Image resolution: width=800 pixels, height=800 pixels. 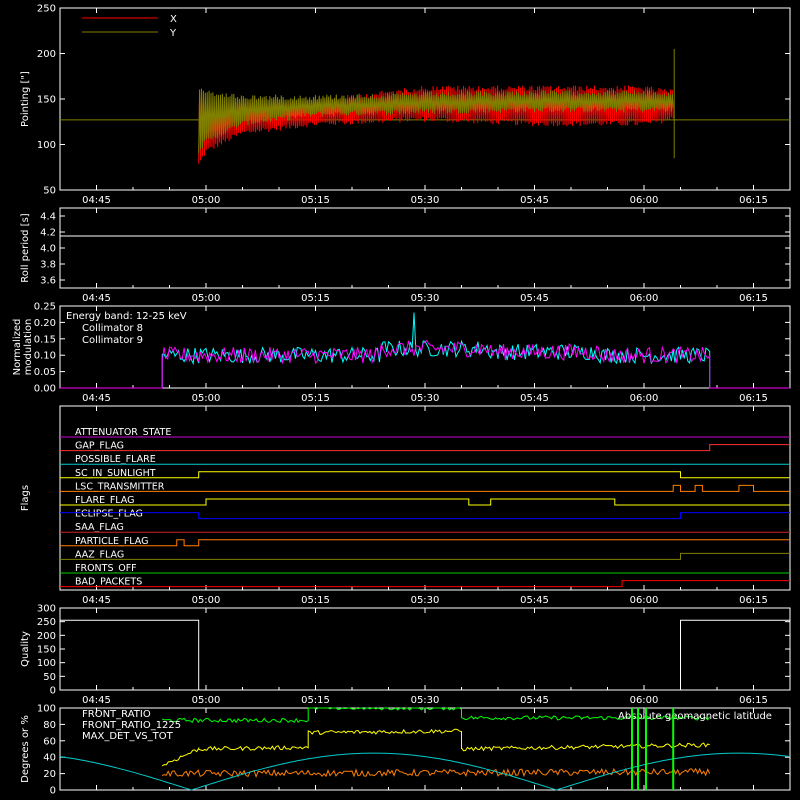 What do you see at coordinates (115, 459) in the screenshot?
I see `flag-label-possible-flare: POSSIBLE_FLARE` at bounding box center [115, 459].